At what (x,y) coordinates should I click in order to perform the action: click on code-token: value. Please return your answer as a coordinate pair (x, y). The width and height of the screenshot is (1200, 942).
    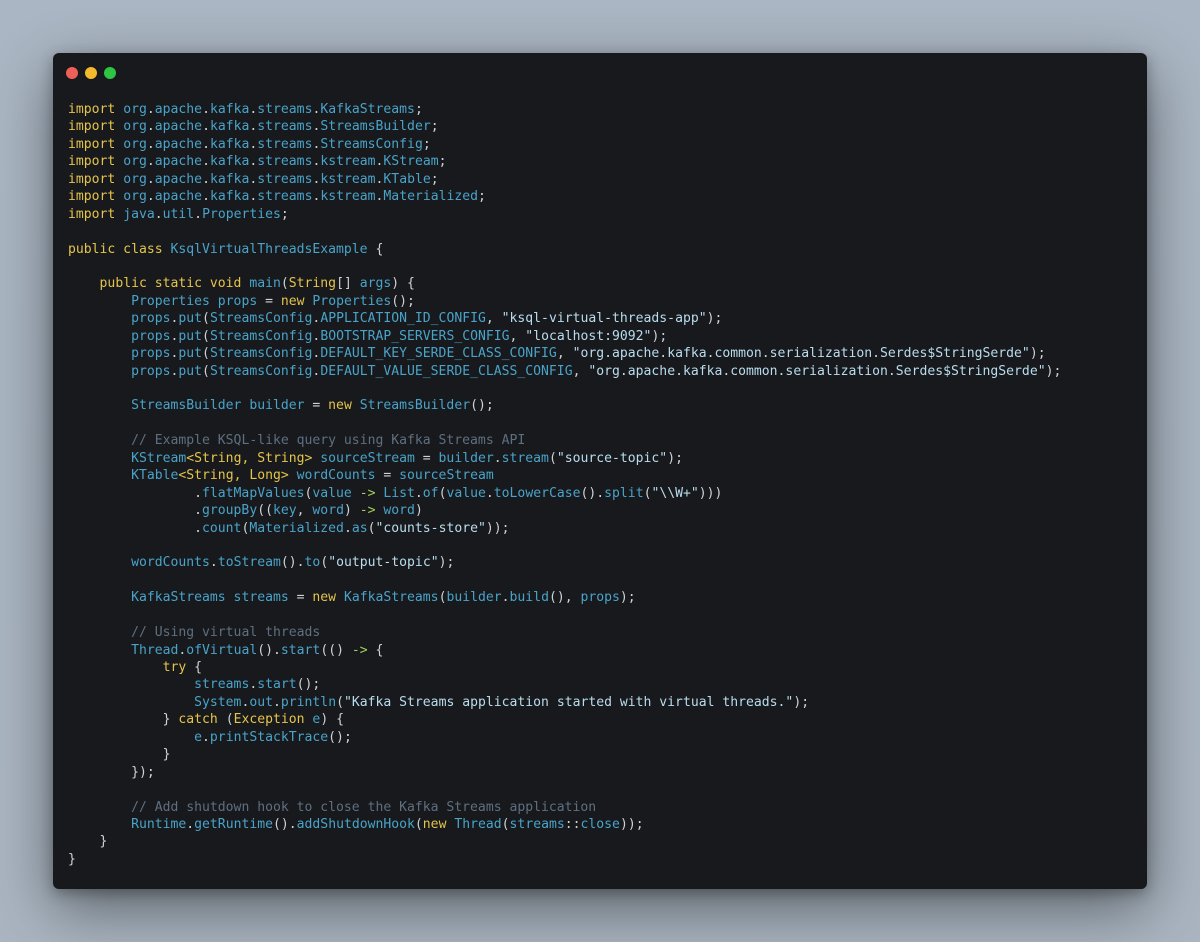
    Looking at the image, I should click on (336, 493).